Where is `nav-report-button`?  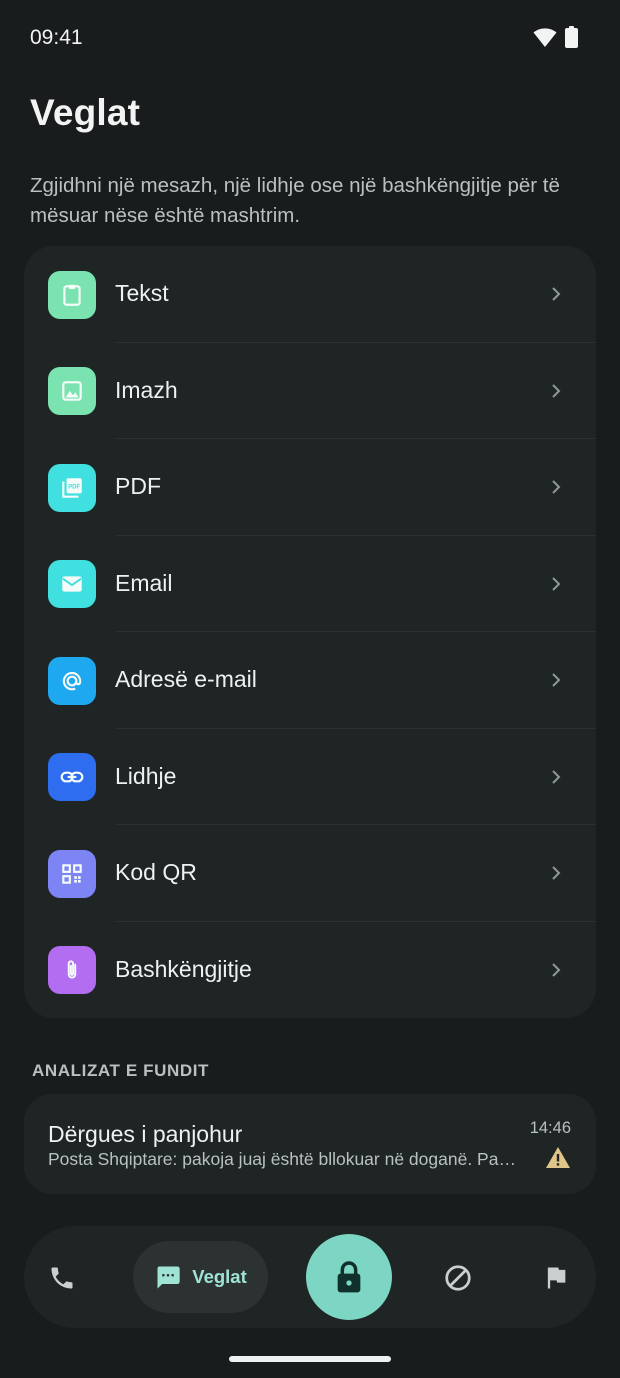 nav-report-button is located at coordinates (556, 1278).